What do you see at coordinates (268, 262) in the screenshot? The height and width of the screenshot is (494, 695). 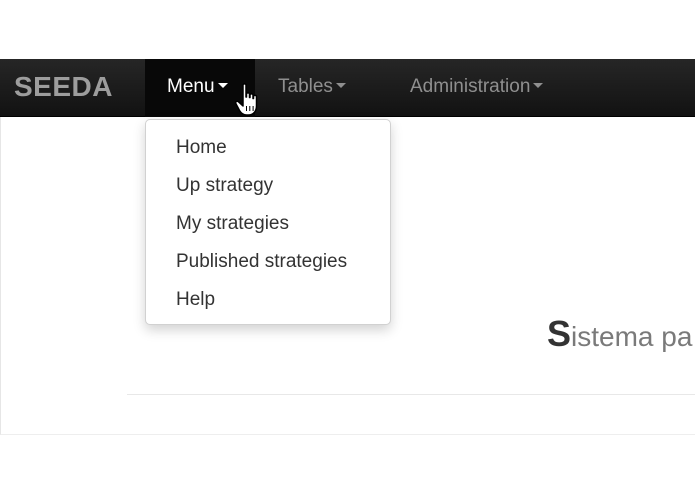 I see `dropdown-item-published-strategies: Published strategies` at bounding box center [268, 262].